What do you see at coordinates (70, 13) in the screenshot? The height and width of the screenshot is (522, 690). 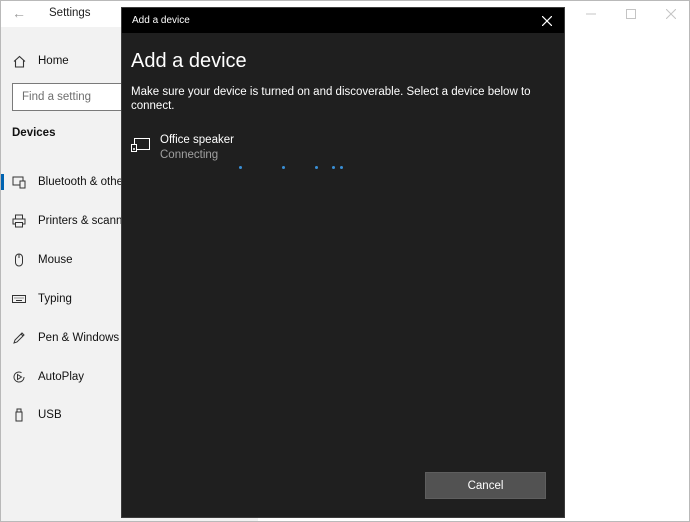 I see `settings-title: Settings` at bounding box center [70, 13].